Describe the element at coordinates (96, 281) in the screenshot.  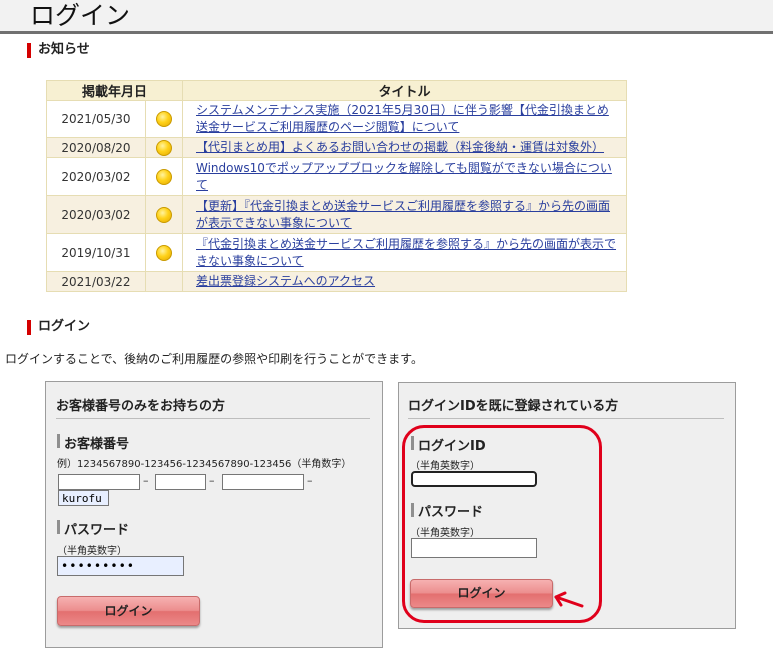
I see `news-date: 2021/03/22` at that location.